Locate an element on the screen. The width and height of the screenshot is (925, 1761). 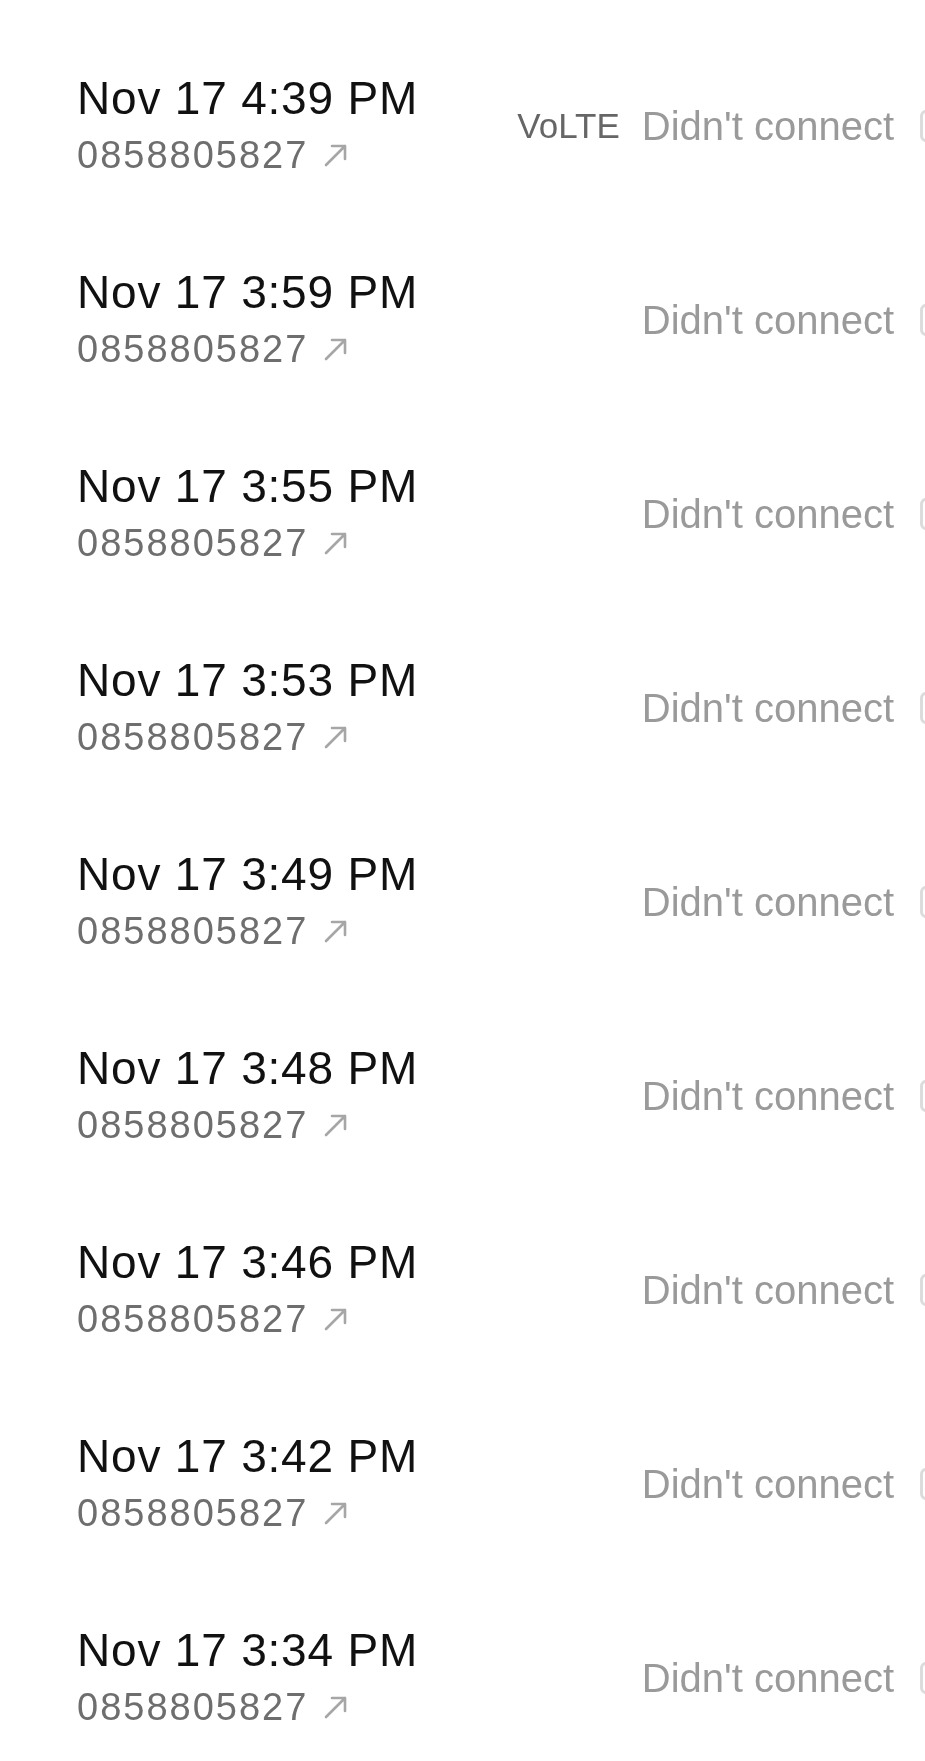
call-time: Nov 17 3:46 PM is located at coordinates (248, 1262).